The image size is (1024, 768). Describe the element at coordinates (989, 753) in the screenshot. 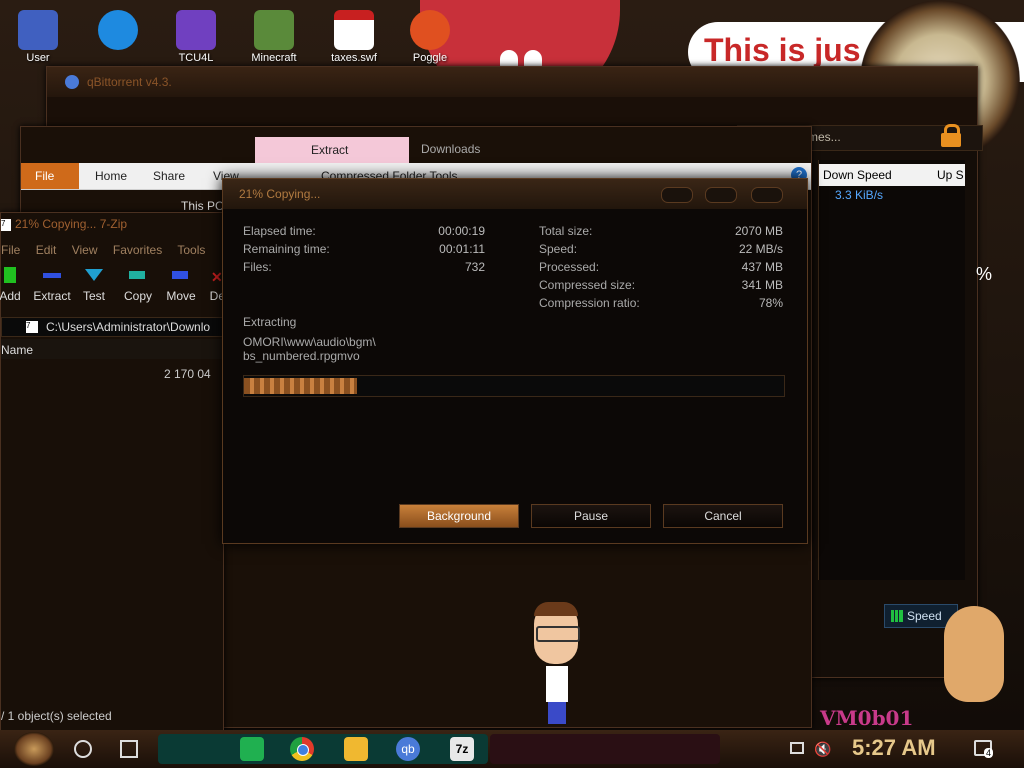

I see `notification-count: 4` at that location.